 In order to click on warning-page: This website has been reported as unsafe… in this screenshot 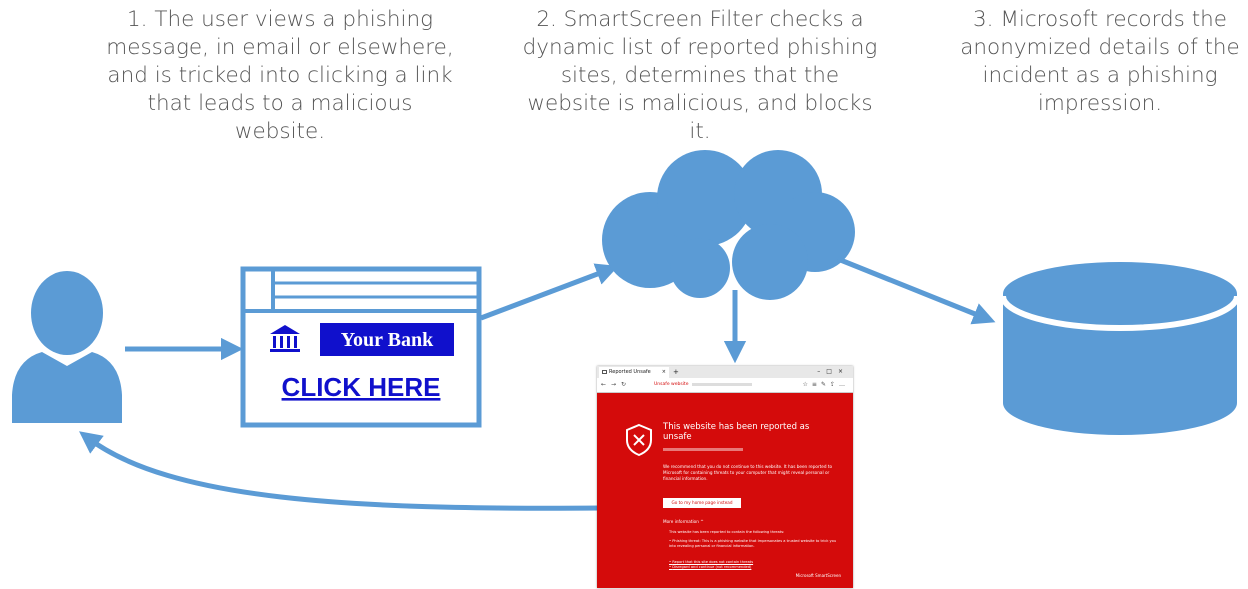, I will do `click(725, 490)`.